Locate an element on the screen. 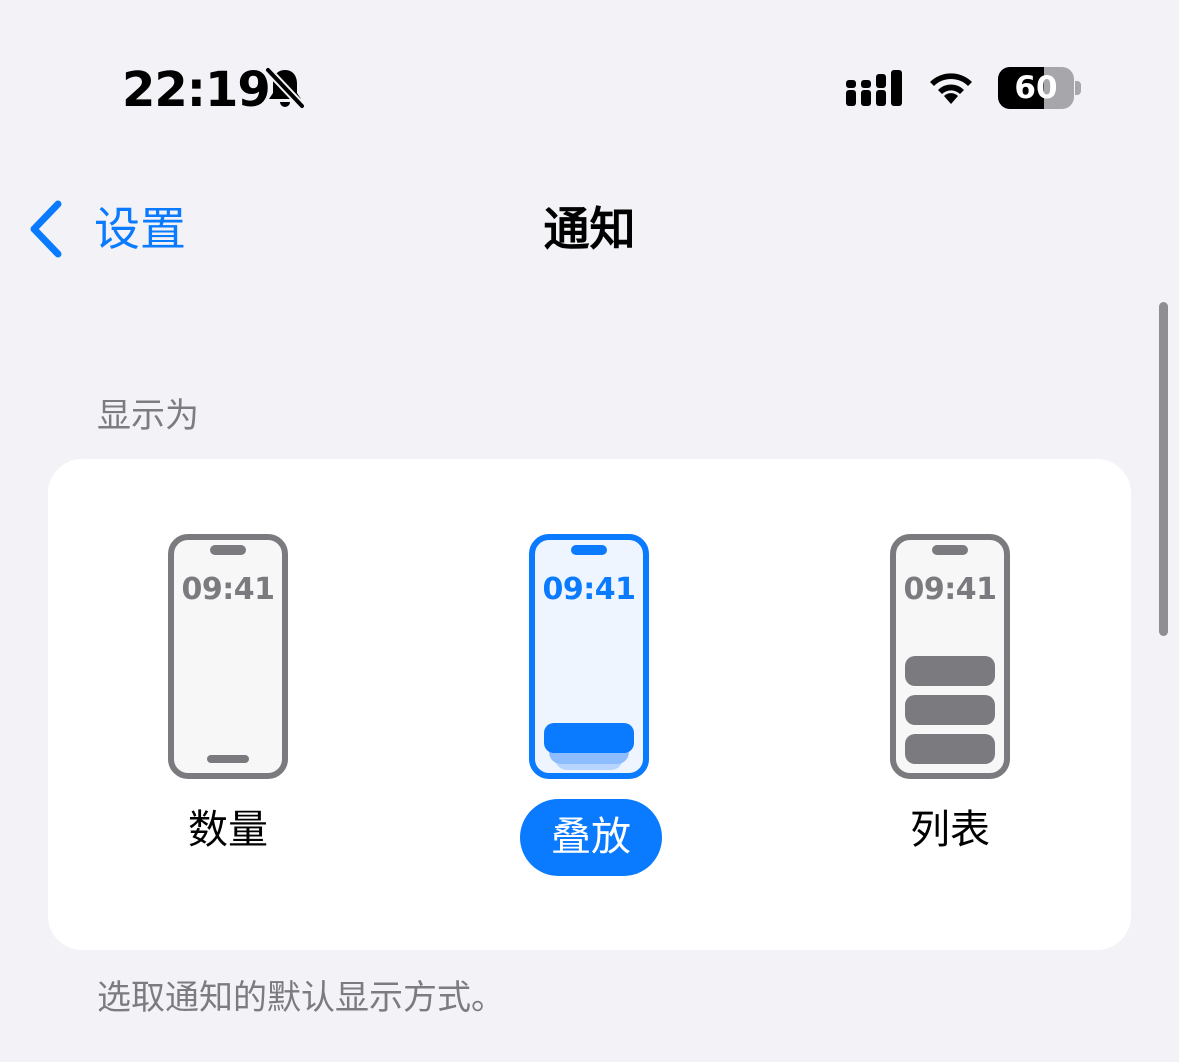  section-header: 显示为 is located at coordinates (148, 416).